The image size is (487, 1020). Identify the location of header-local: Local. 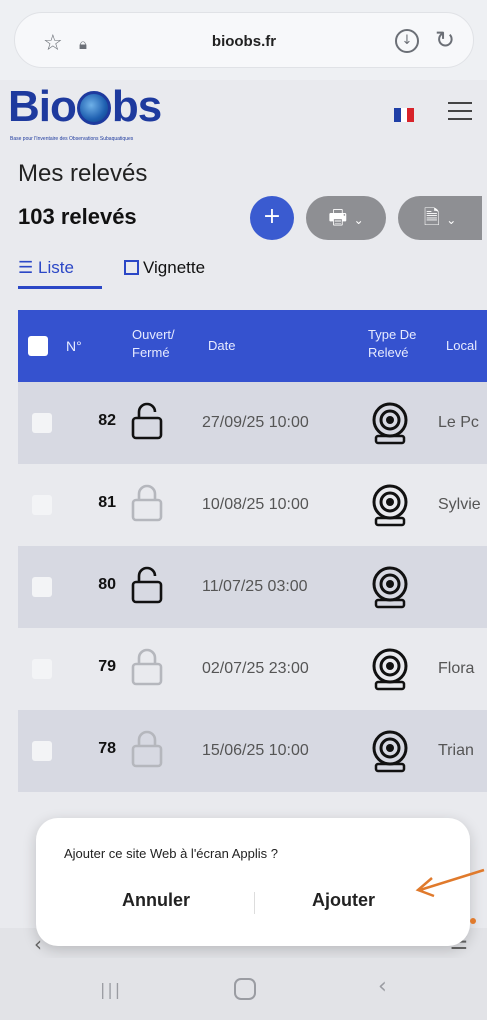
(461, 346).